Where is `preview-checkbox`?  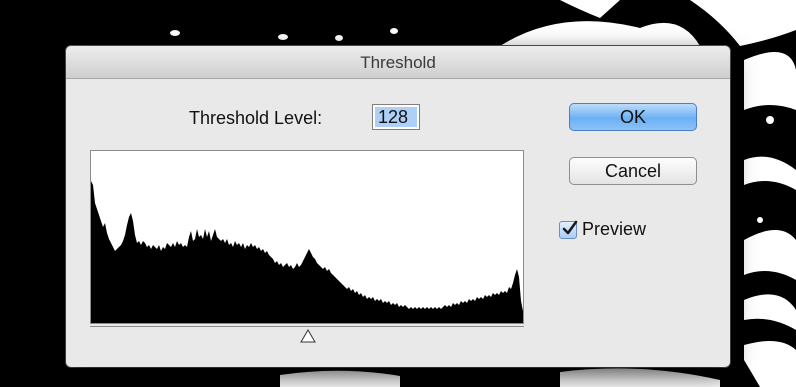 preview-checkbox is located at coordinates (568, 229).